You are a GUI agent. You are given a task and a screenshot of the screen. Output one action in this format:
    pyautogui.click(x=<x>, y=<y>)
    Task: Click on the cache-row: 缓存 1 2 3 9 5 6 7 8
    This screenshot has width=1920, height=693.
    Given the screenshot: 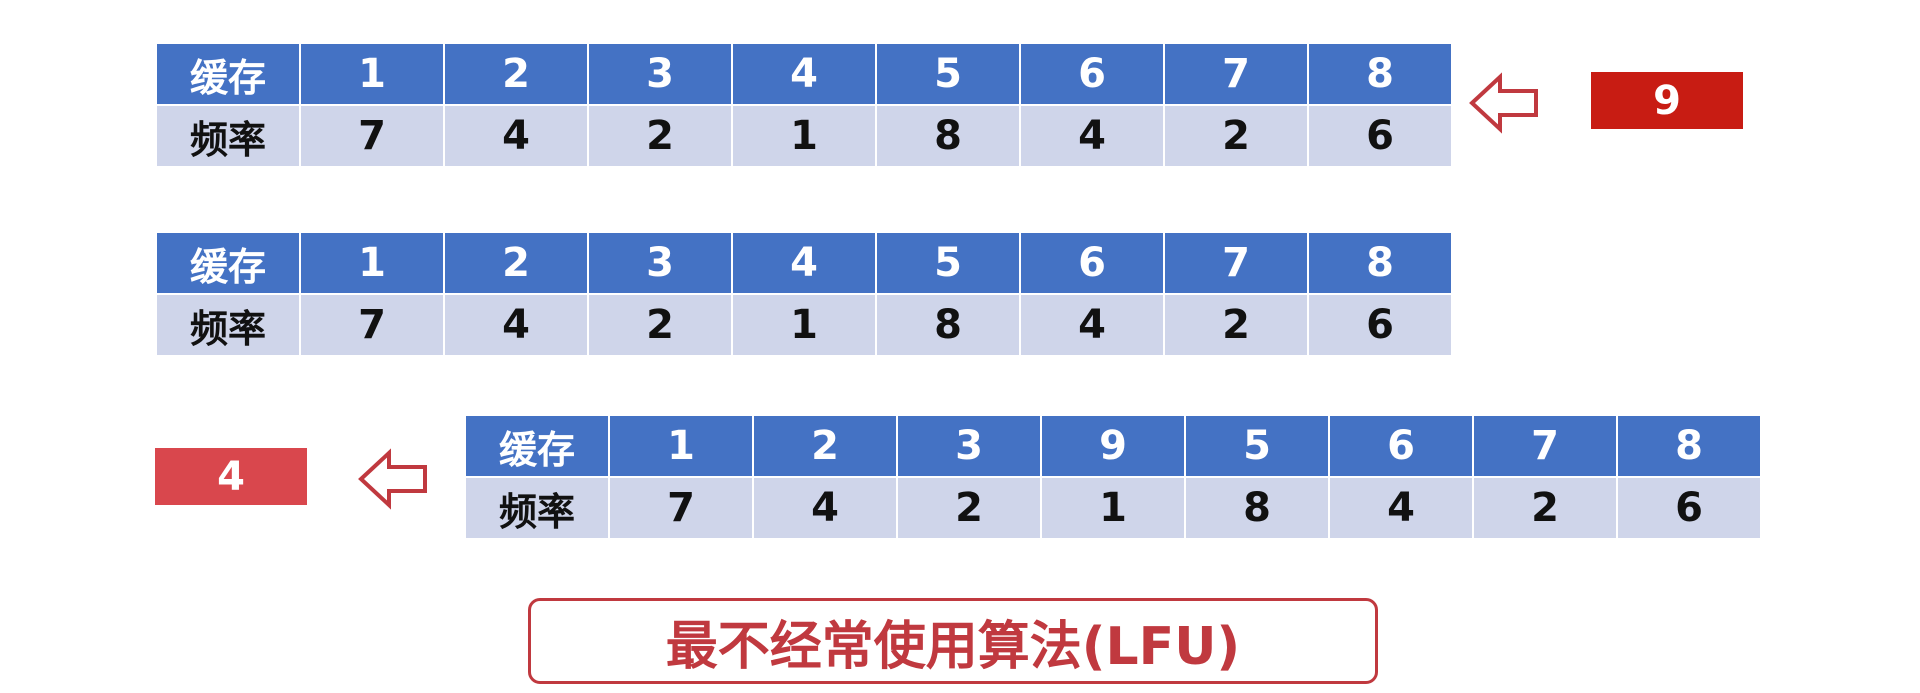 What is the action you would take?
    pyautogui.click(x=1113, y=446)
    